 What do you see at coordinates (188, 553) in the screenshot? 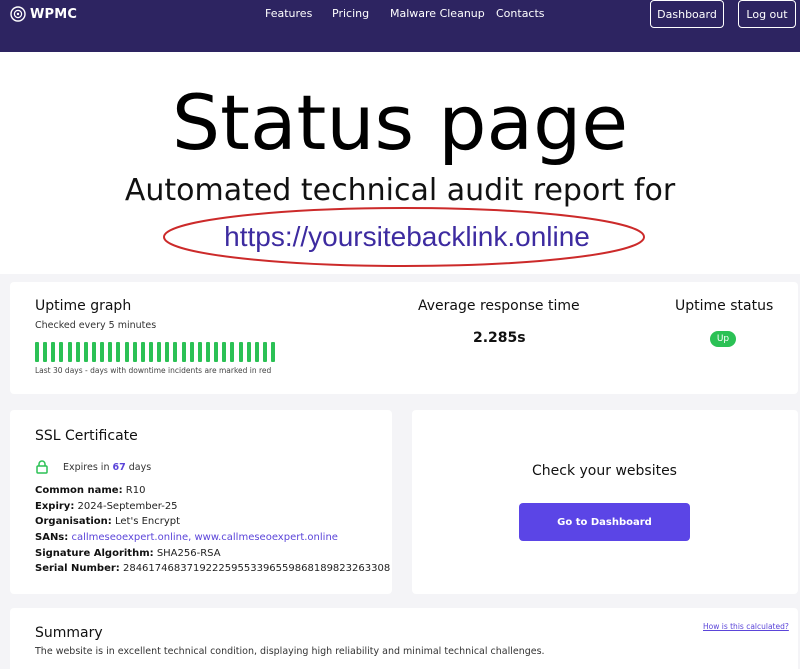
I see `ssl-algorithm-value: SHA256-RSA` at bounding box center [188, 553].